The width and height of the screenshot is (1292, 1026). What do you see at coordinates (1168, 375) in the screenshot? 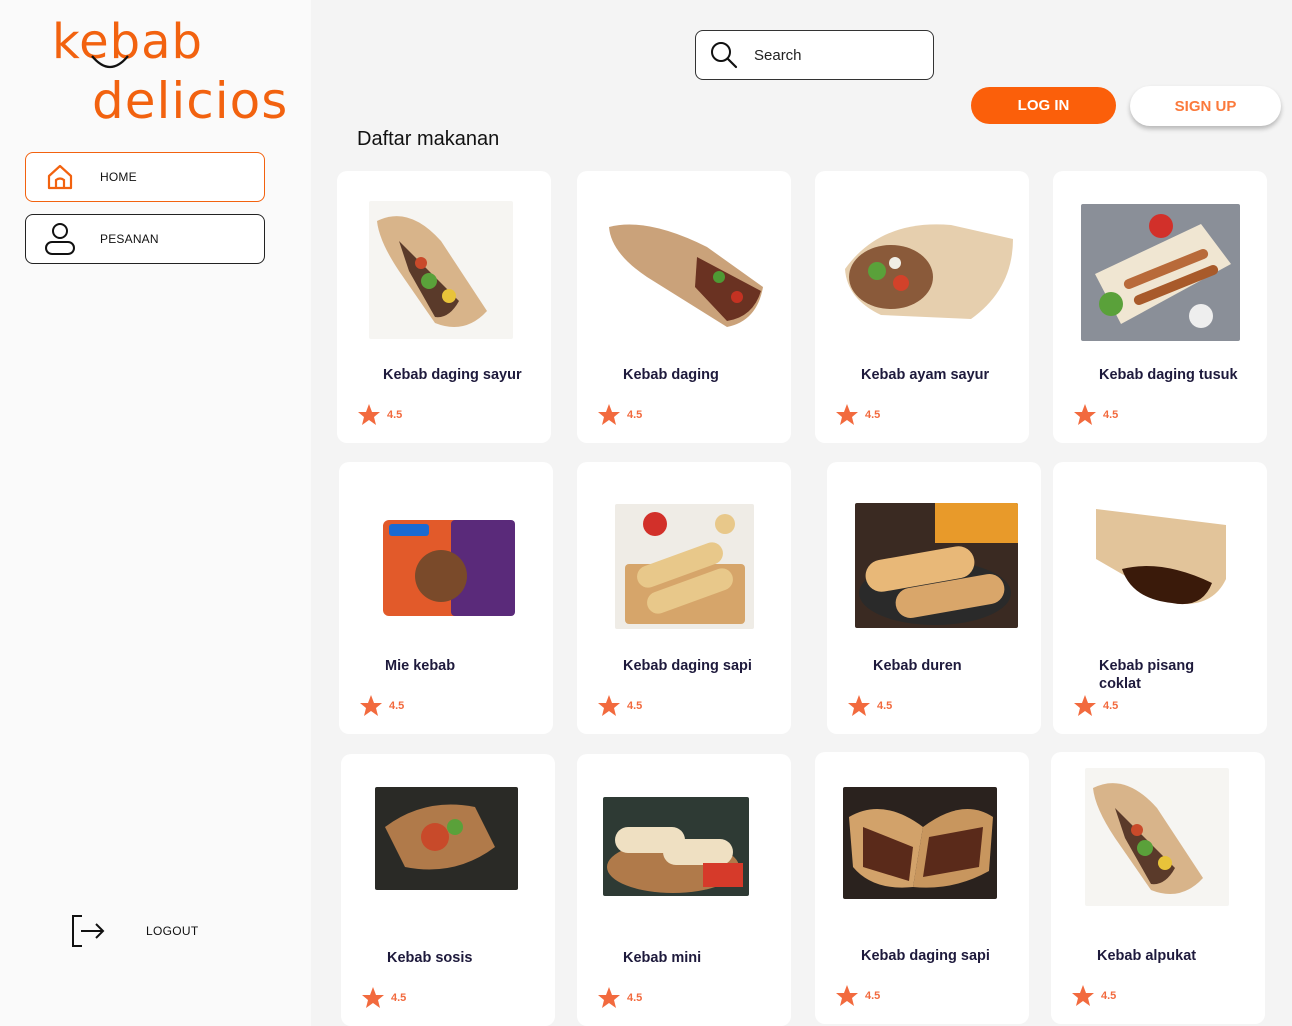
I see `food-name: Kebab daging tusuk` at bounding box center [1168, 375].